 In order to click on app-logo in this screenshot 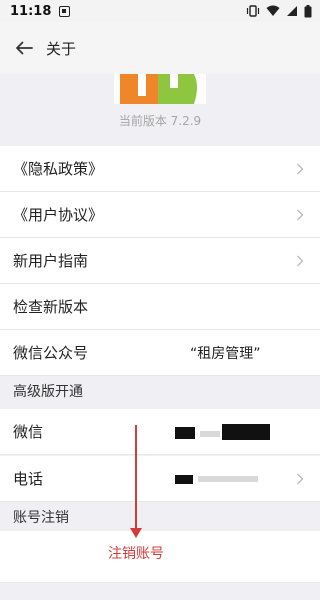, I will do `click(160, 89)`.